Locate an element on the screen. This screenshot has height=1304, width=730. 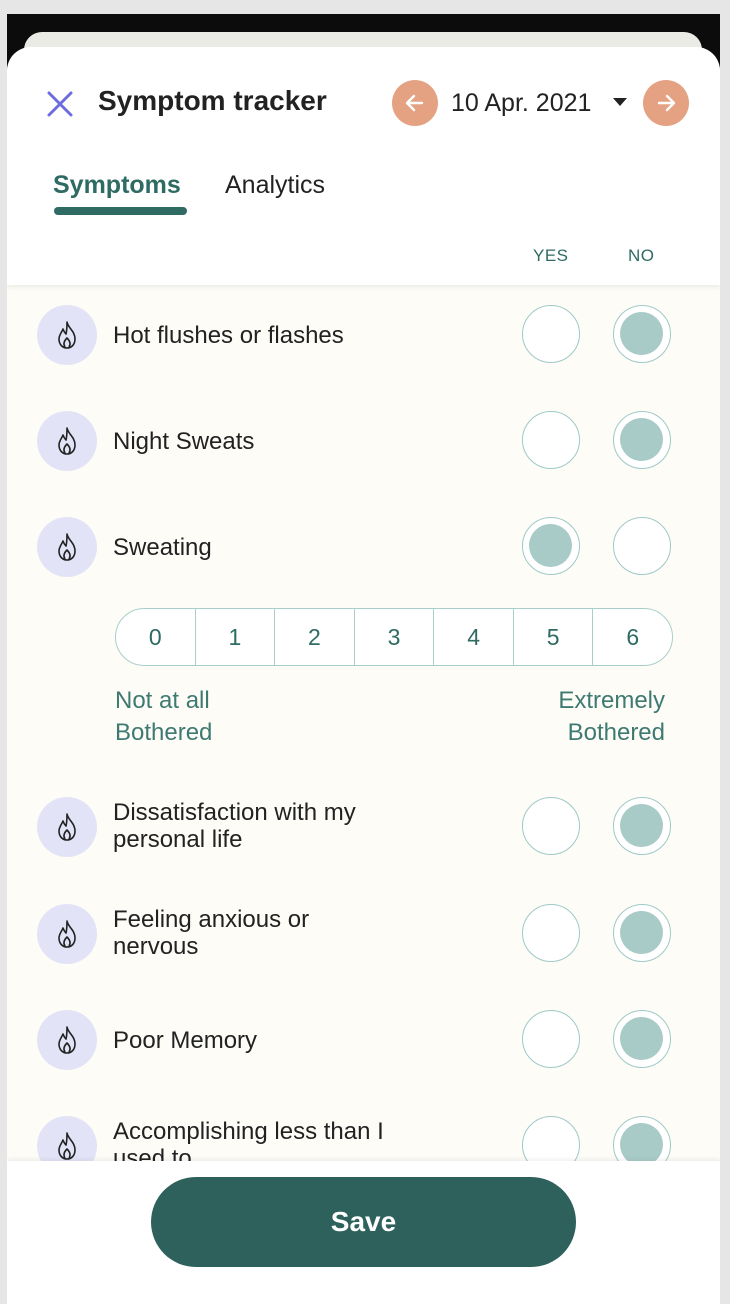
symptom-label: Feeling anxious or nervous is located at coordinates (211, 933).